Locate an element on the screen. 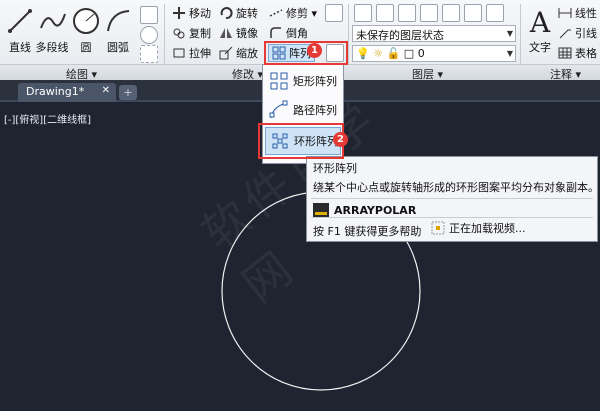 The width and height of the screenshot is (600, 411). tooltip-title: 环形阵列 is located at coordinates (335, 168).